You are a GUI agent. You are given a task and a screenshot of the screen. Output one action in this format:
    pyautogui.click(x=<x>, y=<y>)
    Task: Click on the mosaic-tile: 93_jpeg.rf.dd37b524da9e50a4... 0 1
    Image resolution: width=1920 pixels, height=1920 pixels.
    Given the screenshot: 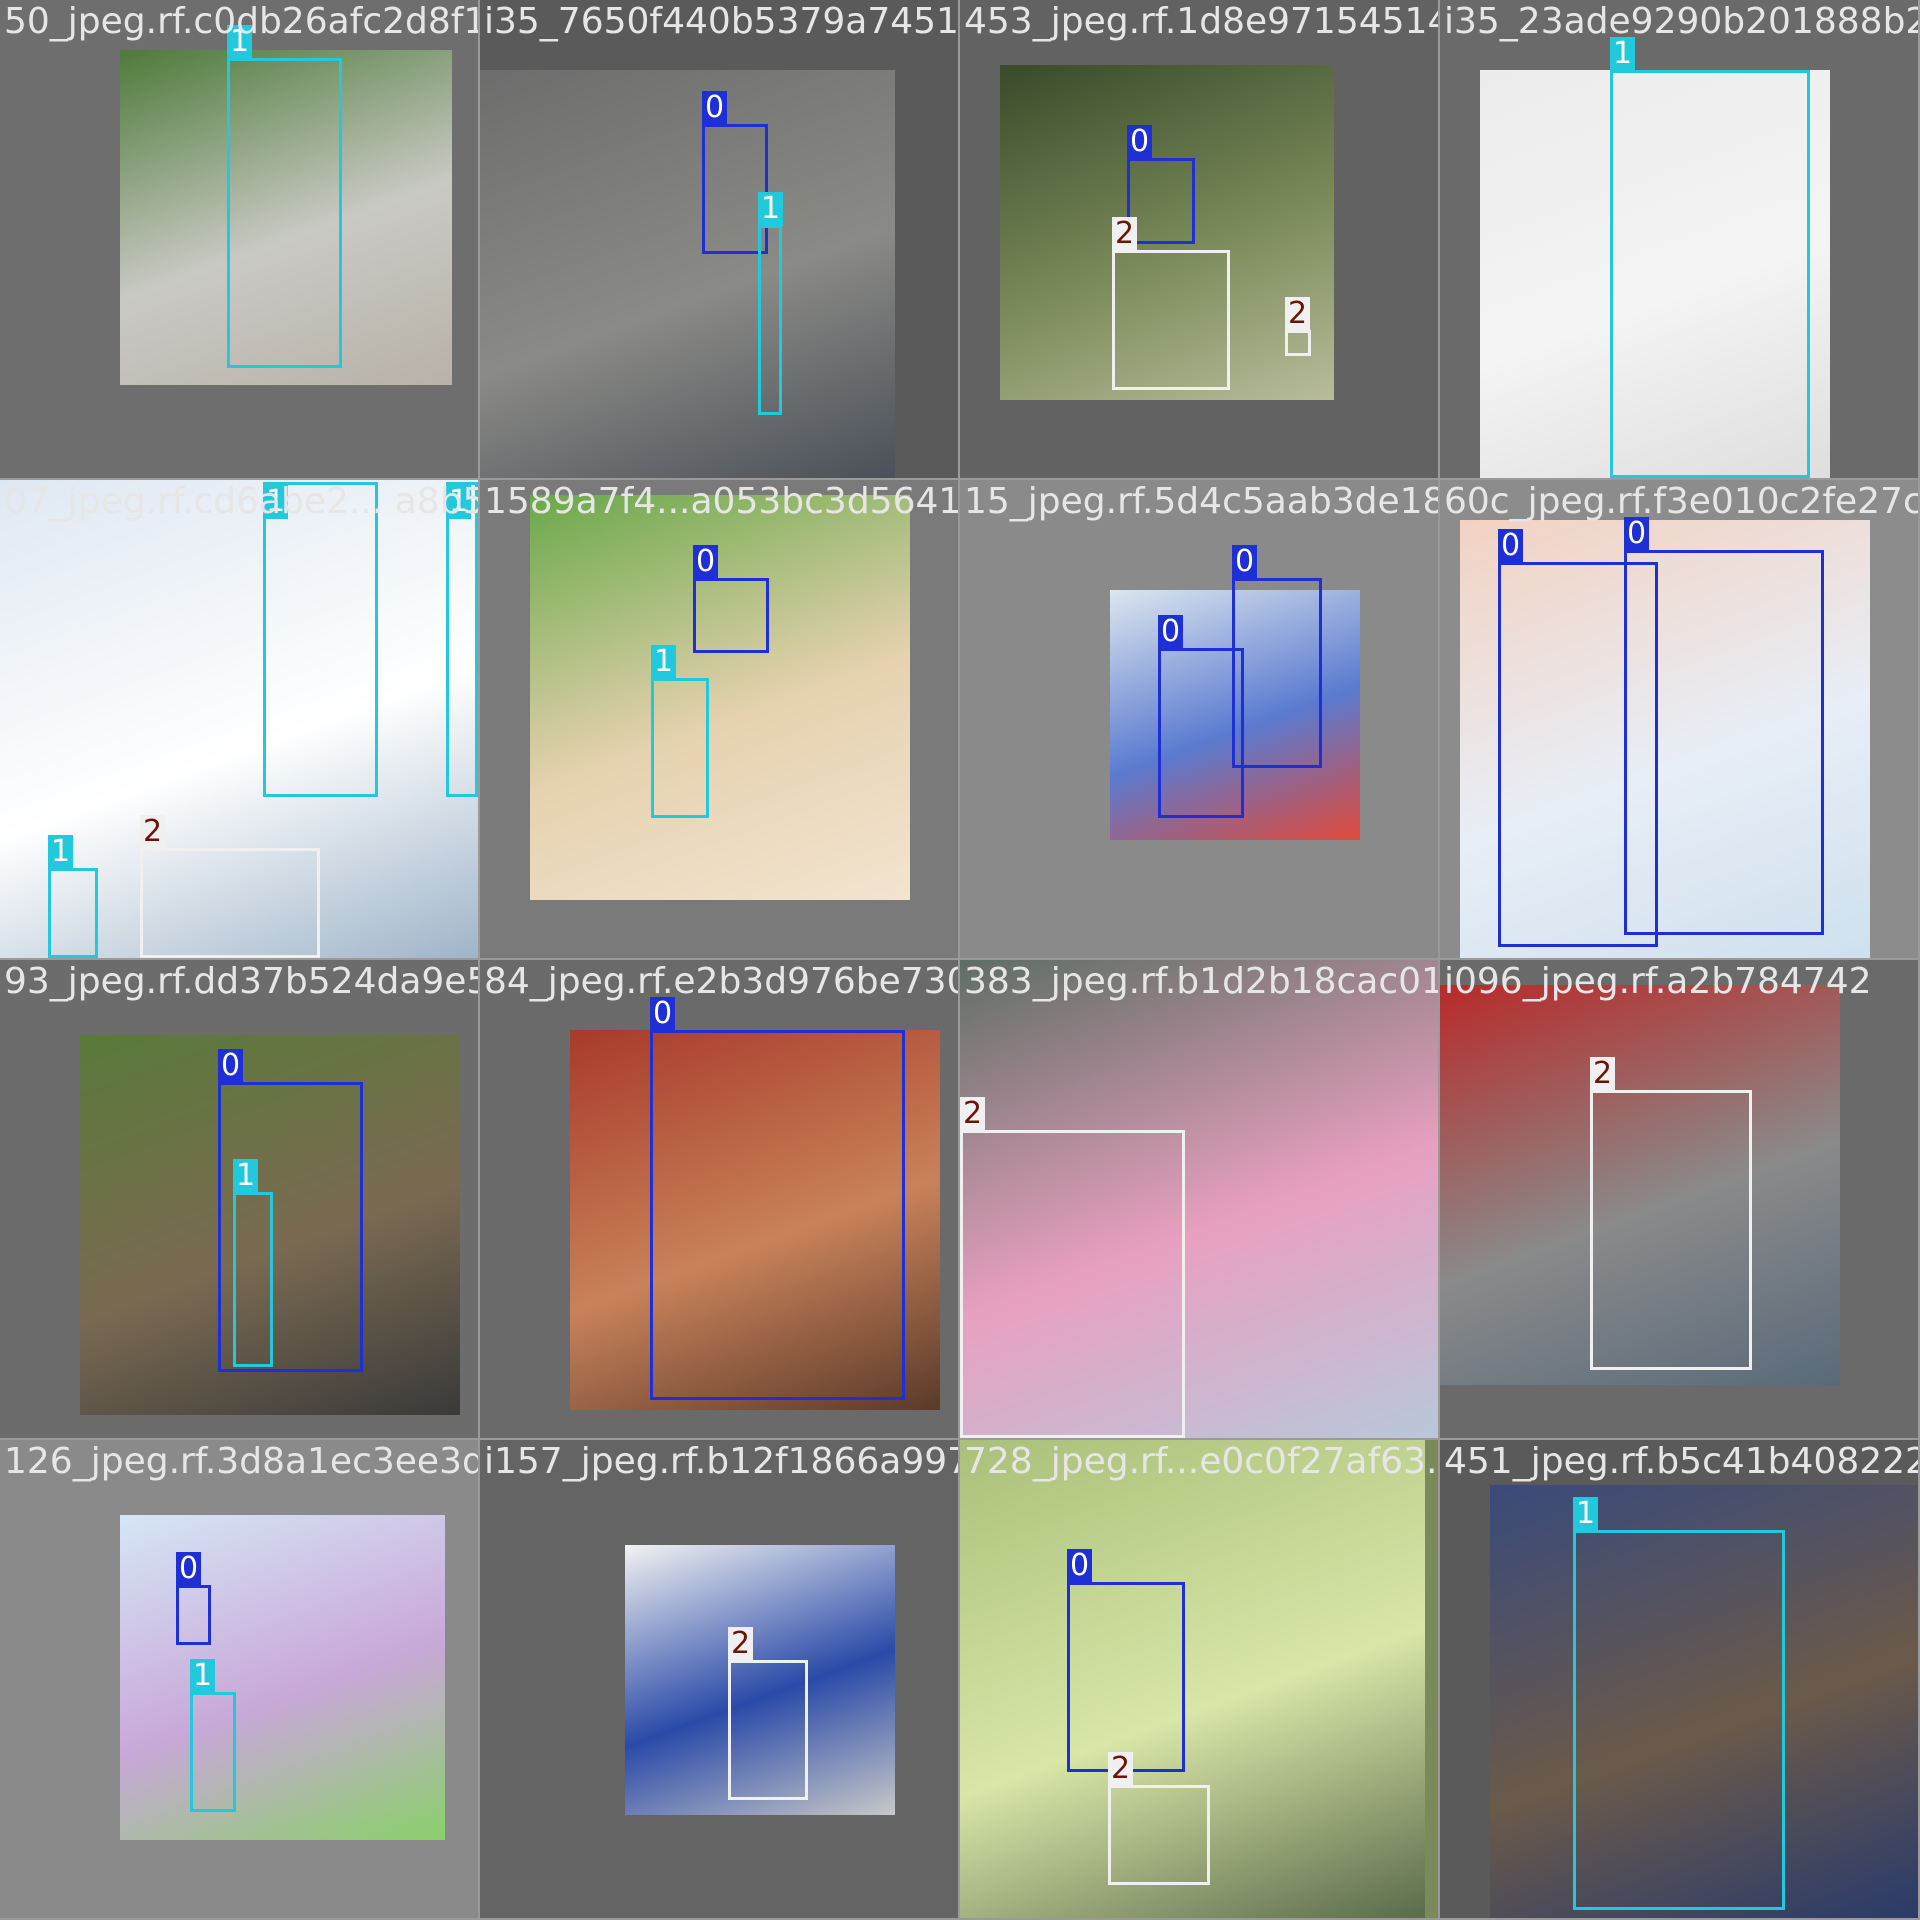 What is the action you would take?
    pyautogui.click(x=240, y=1200)
    